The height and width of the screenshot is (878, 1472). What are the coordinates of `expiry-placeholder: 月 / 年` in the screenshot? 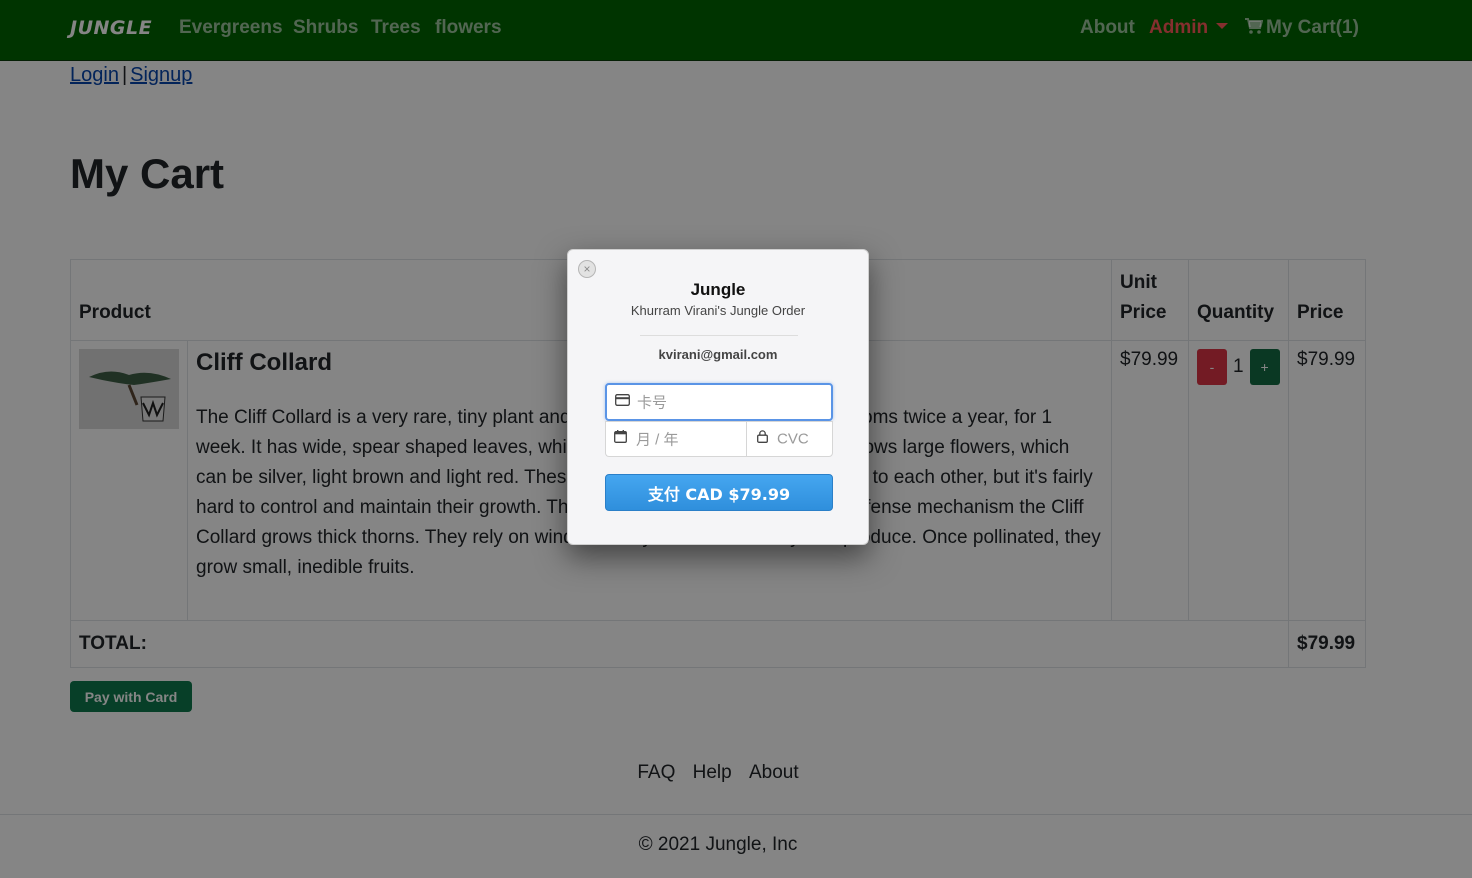 It's located at (657, 440).